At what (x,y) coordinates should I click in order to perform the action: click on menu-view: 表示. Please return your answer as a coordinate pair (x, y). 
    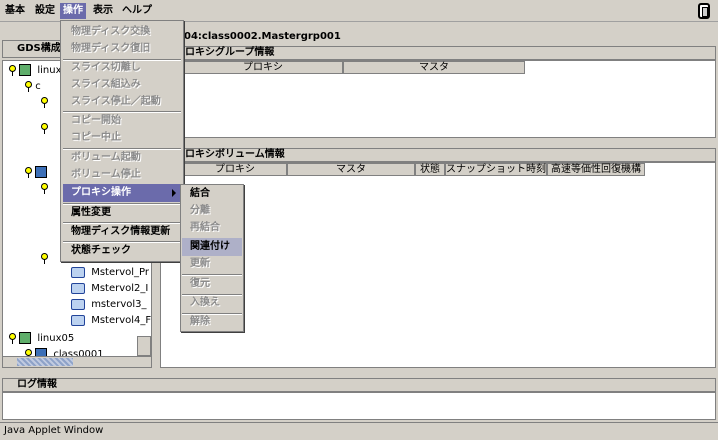
    Looking at the image, I should click on (103, 11).